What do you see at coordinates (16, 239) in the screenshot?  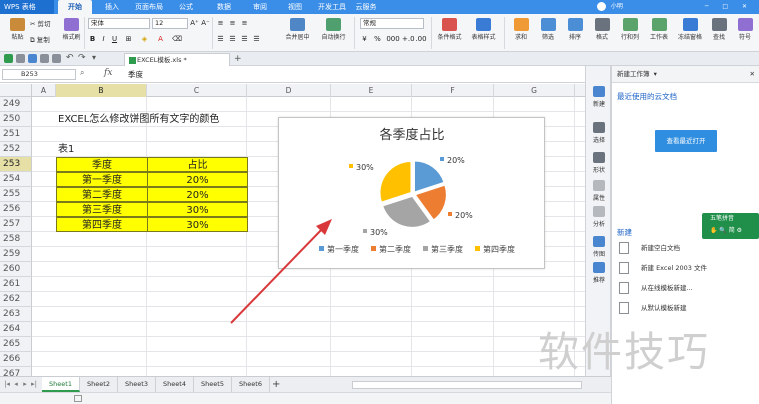 I see `row-header: 258` at bounding box center [16, 239].